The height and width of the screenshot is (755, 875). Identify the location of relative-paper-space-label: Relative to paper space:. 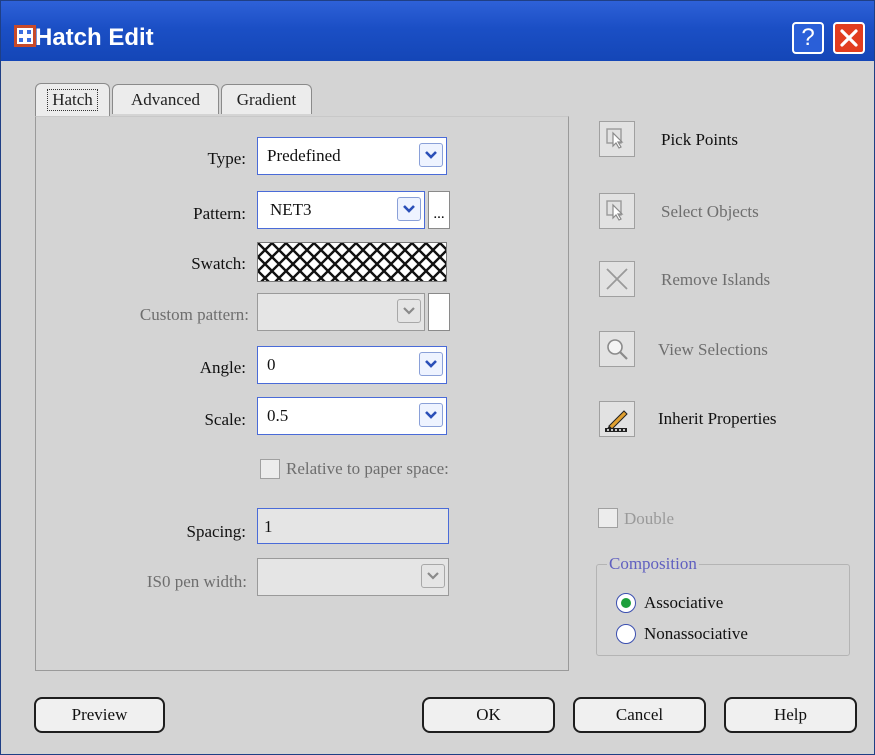
(367, 468).